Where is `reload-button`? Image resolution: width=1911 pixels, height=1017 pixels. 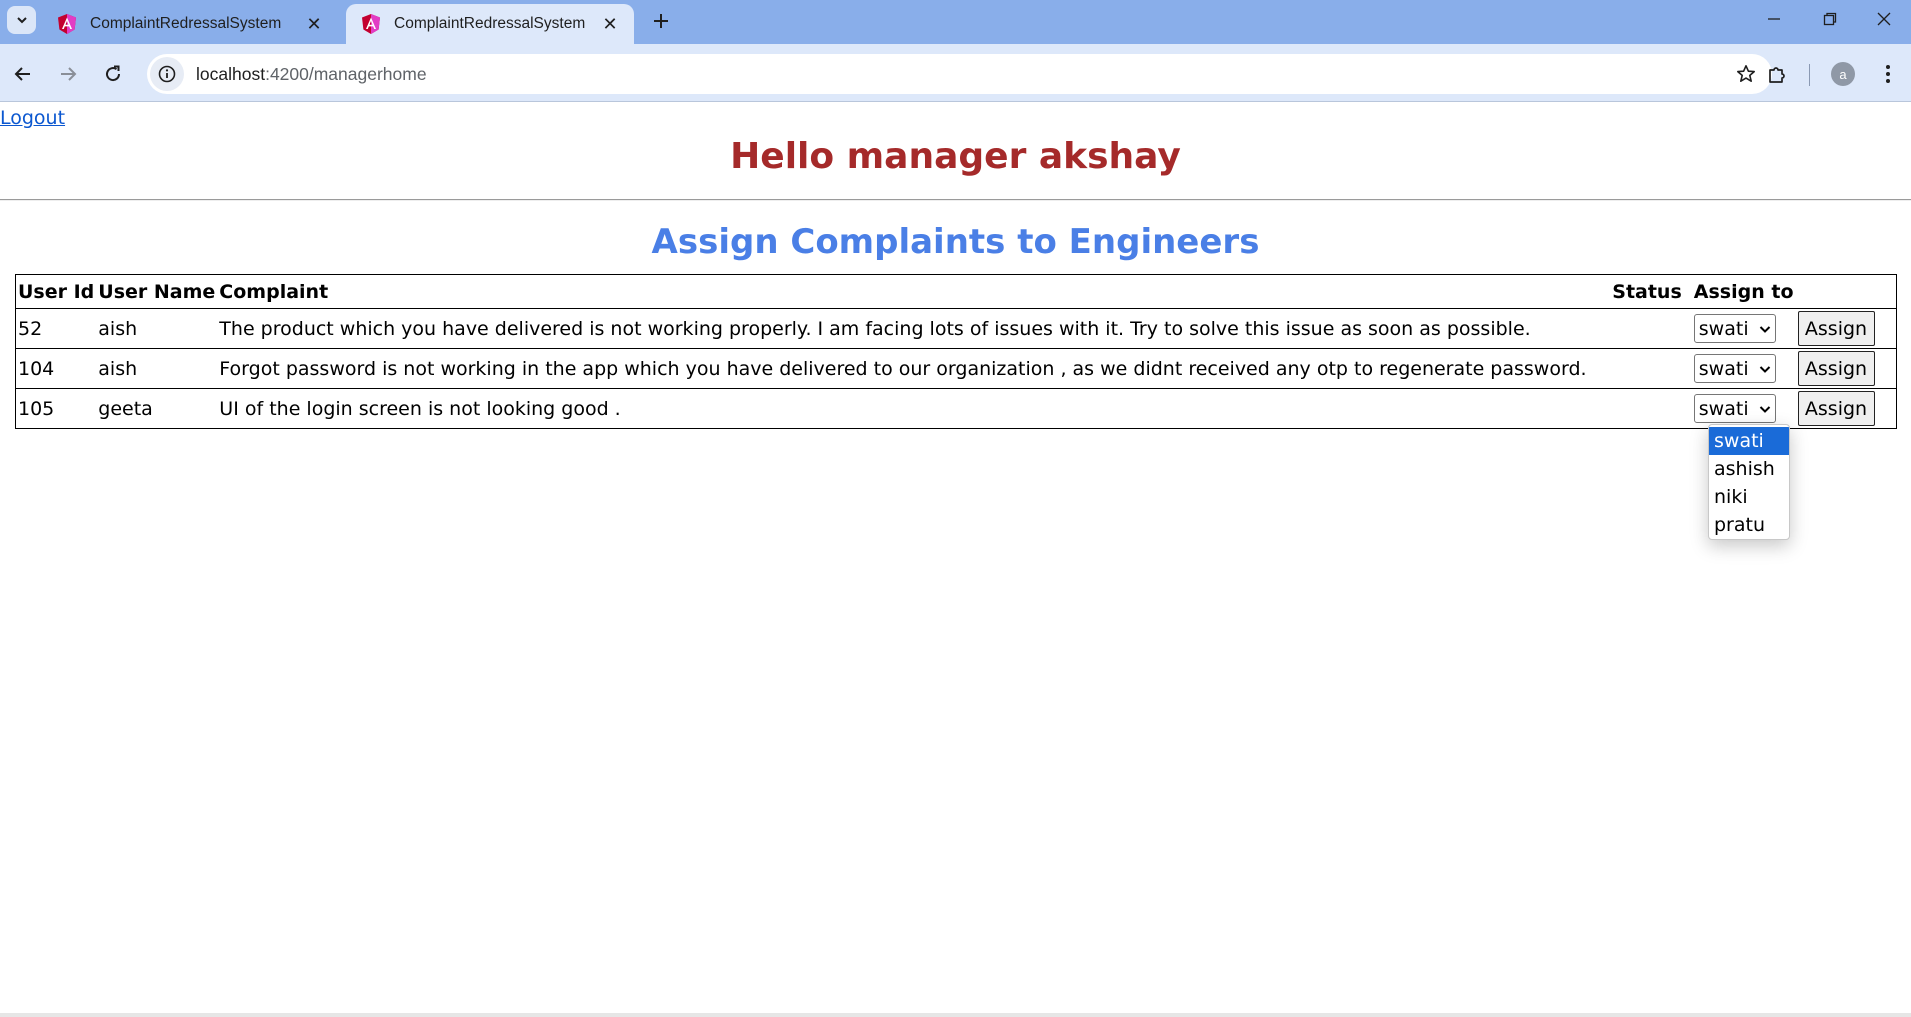 reload-button is located at coordinates (113, 74).